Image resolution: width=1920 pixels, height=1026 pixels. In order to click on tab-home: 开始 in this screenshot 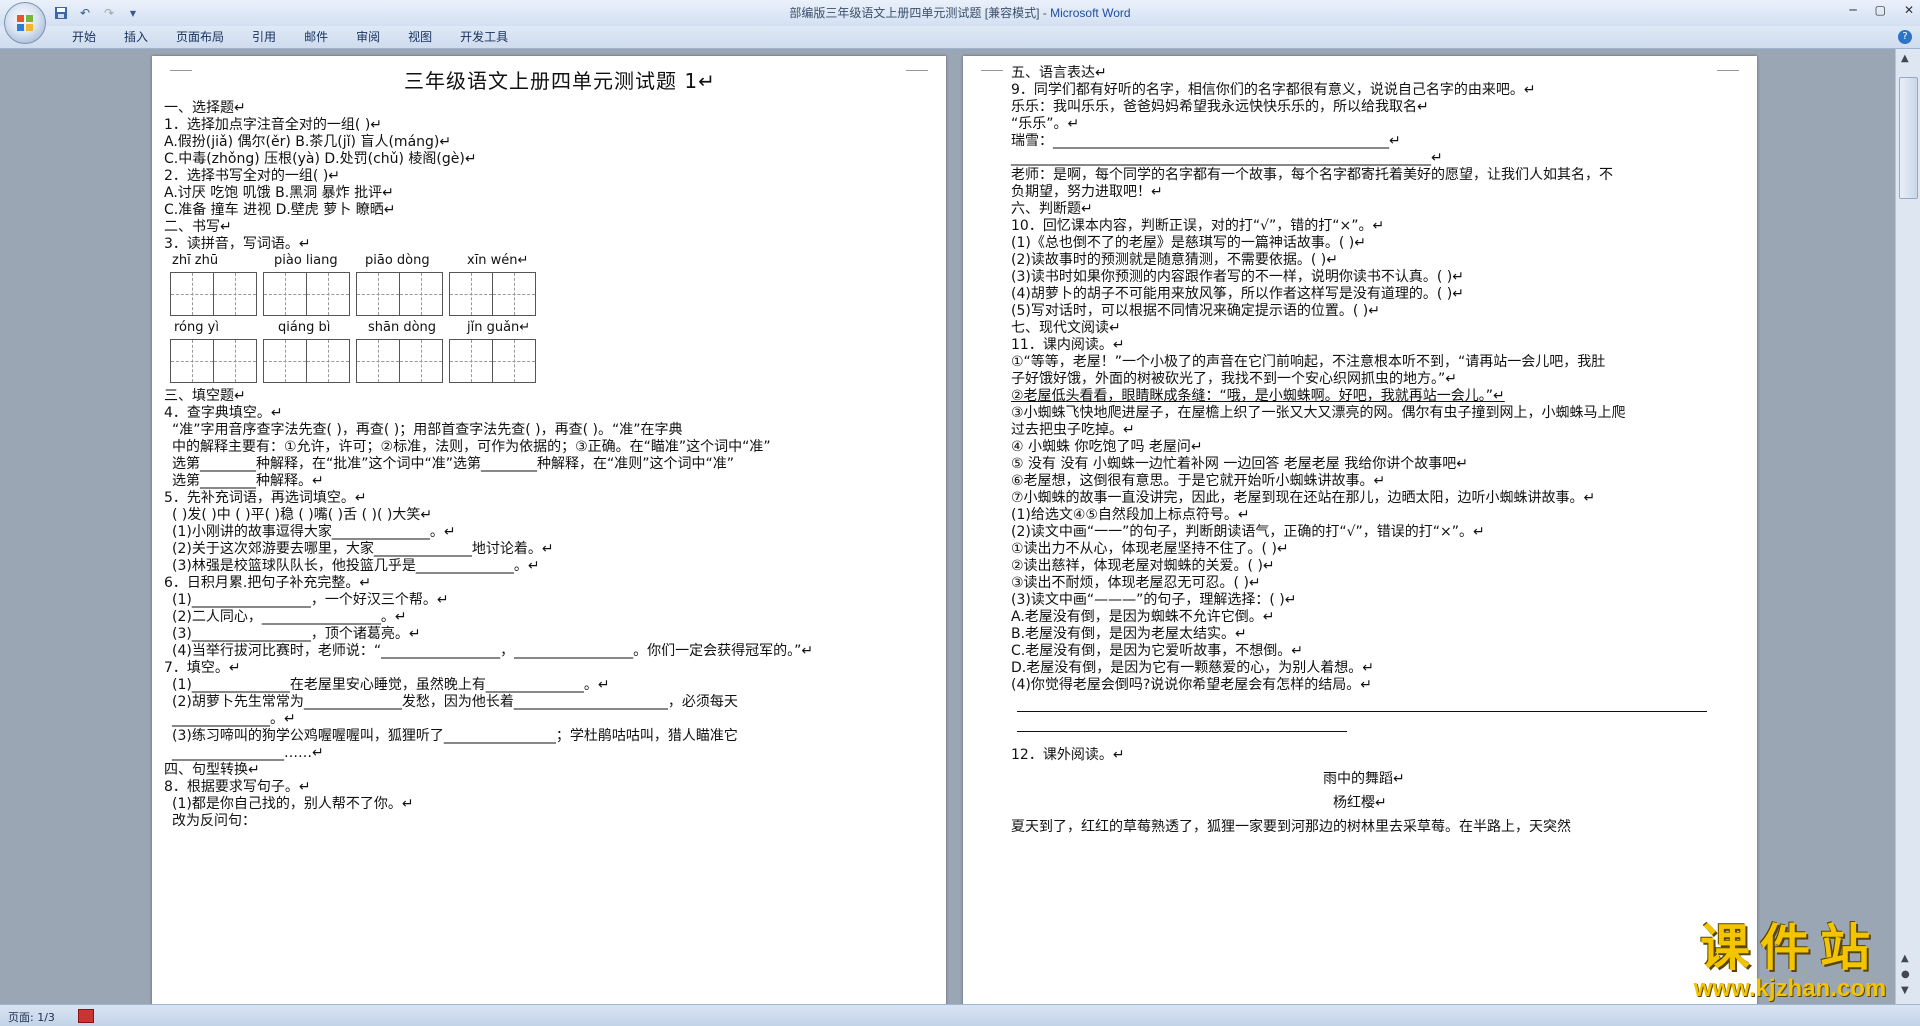, I will do `click(84, 37)`.